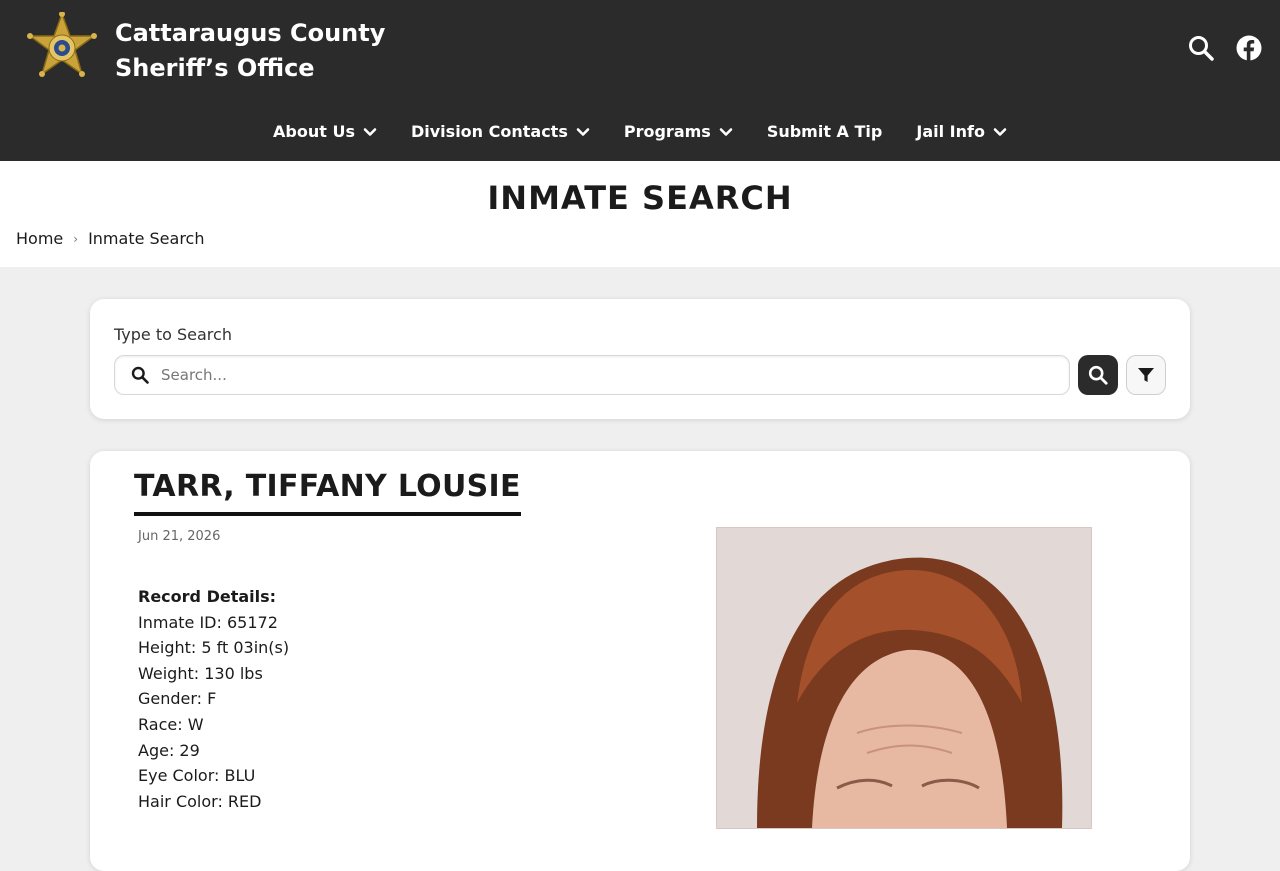 This screenshot has height=871, width=1280. What do you see at coordinates (214, 648) in the screenshot?
I see `detail-height: Height: 5 ft 03in(s)` at bounding box center [214, 648].